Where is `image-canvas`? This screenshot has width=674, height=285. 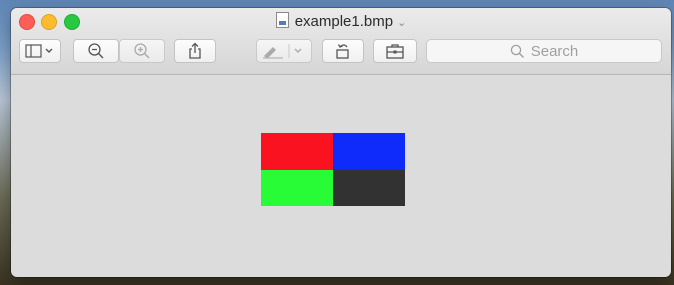 image-canvas is located at coordinates (333, 169).